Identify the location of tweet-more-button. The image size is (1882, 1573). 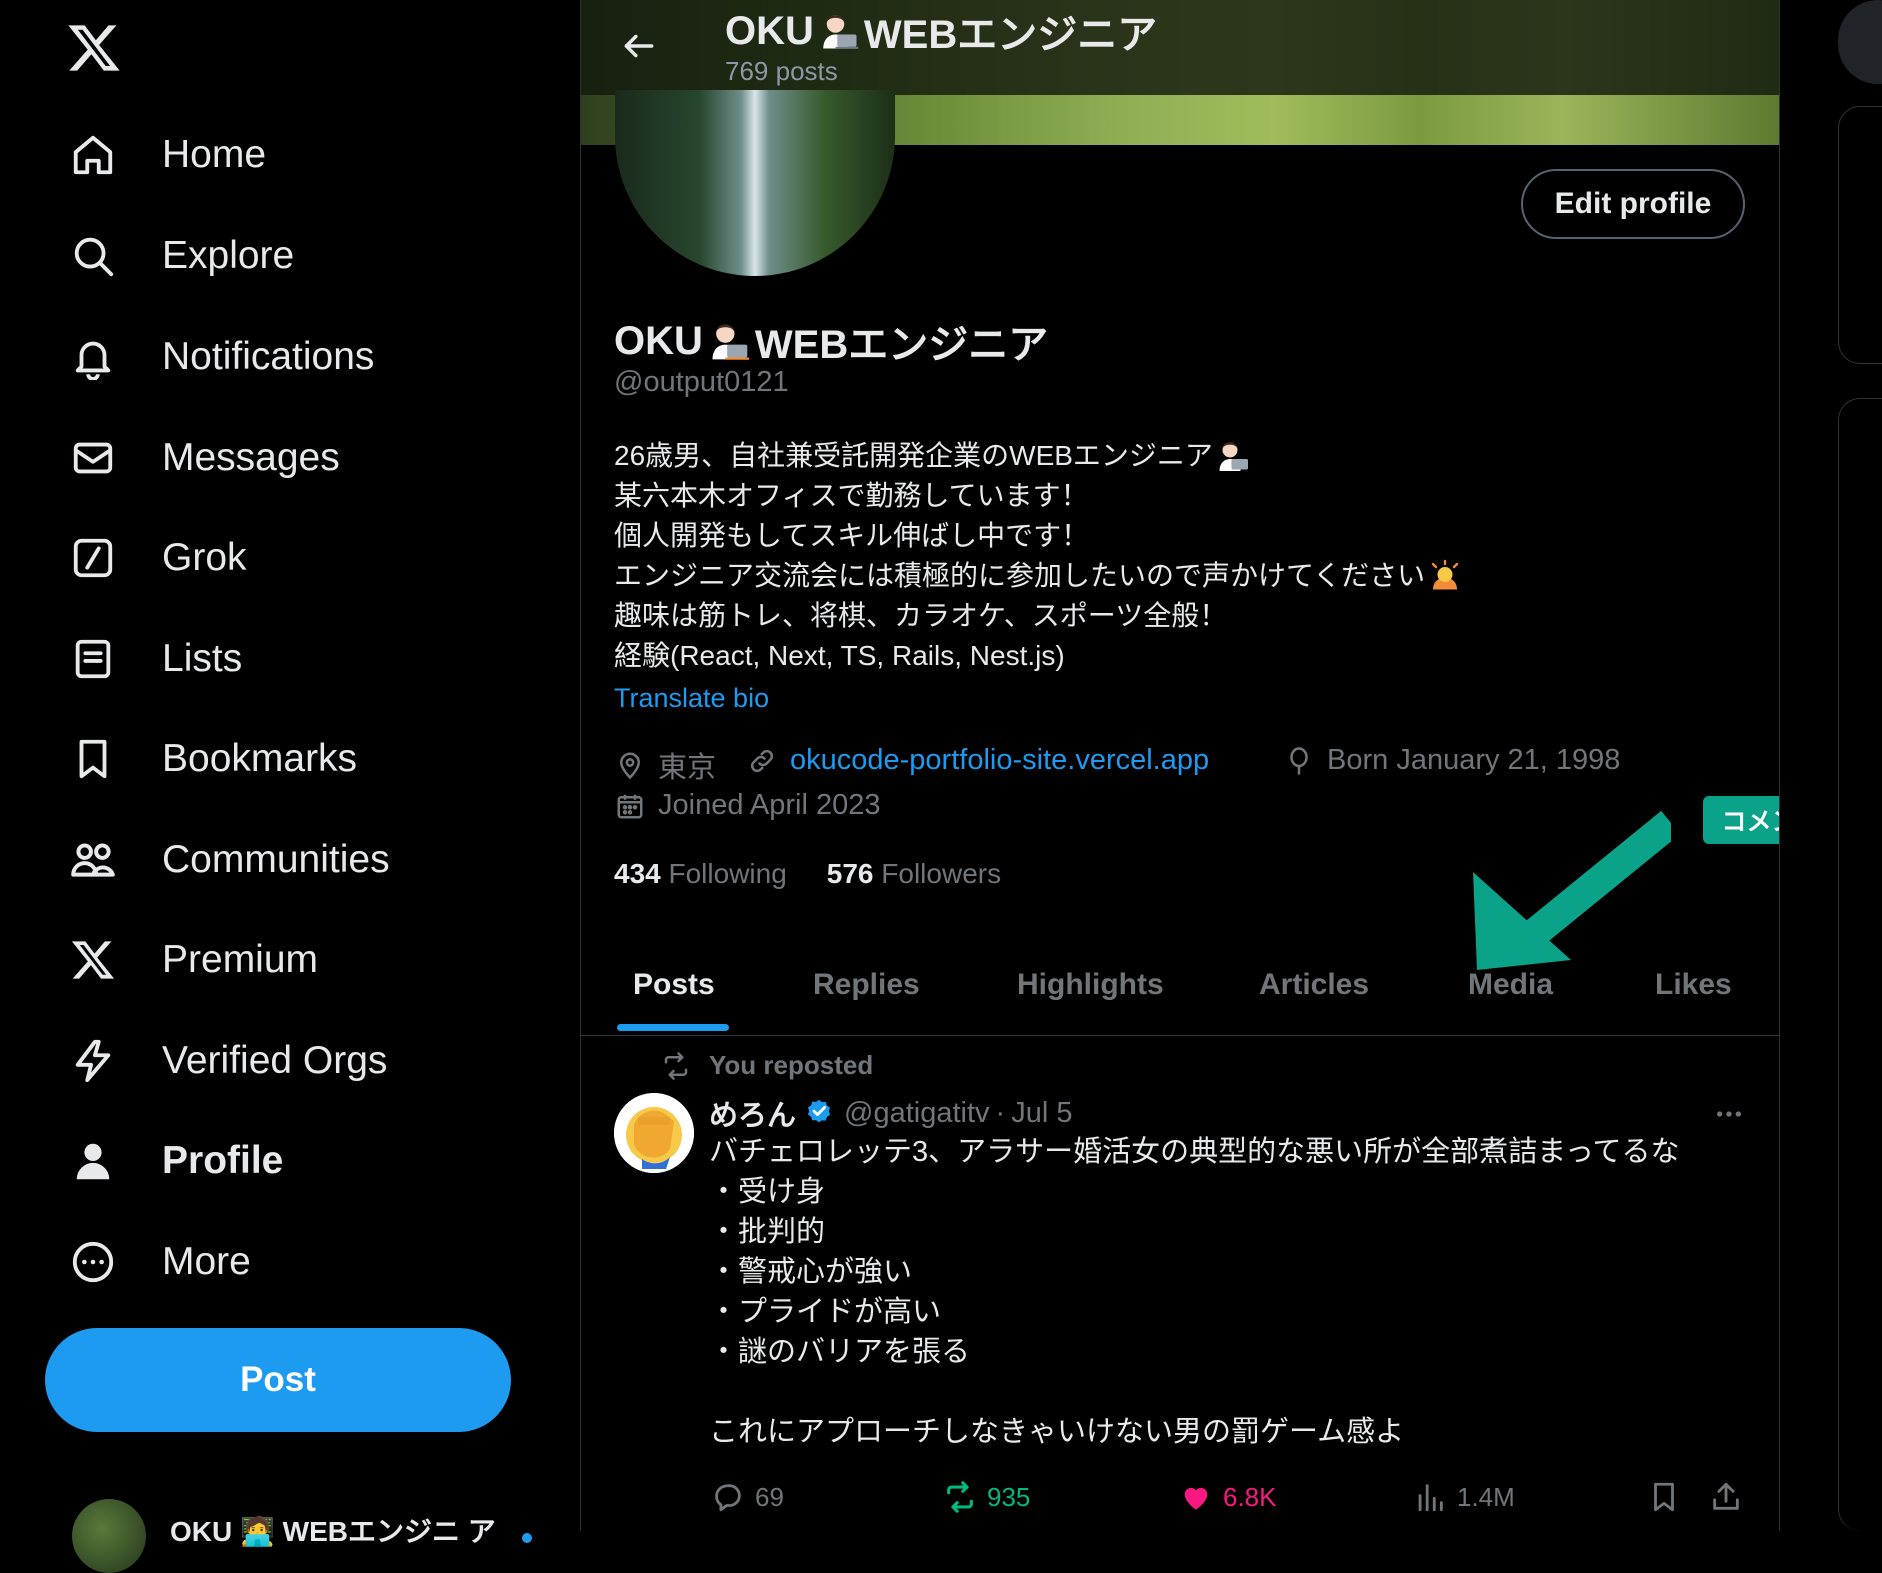
(1729, 1114).